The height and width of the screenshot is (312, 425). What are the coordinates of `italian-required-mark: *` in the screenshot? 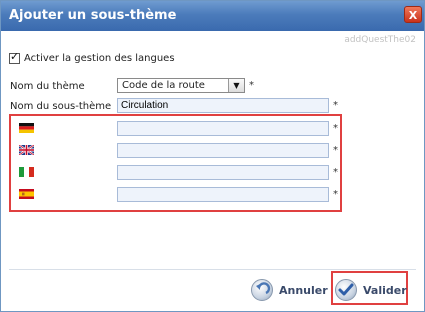 It's located at (335, 172).